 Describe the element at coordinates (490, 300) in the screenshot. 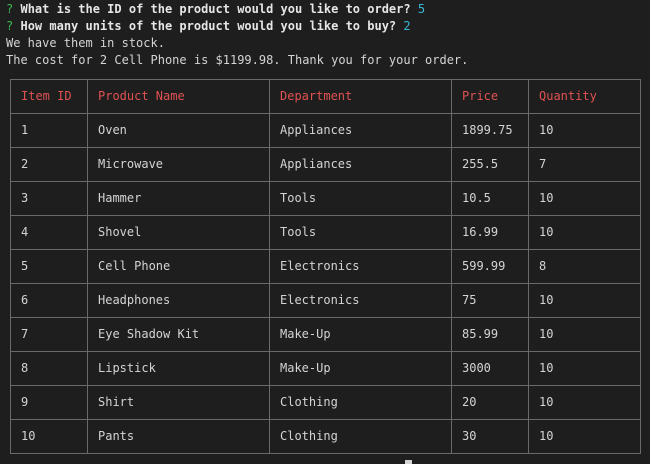

I see `cell-price: 75` at that location.